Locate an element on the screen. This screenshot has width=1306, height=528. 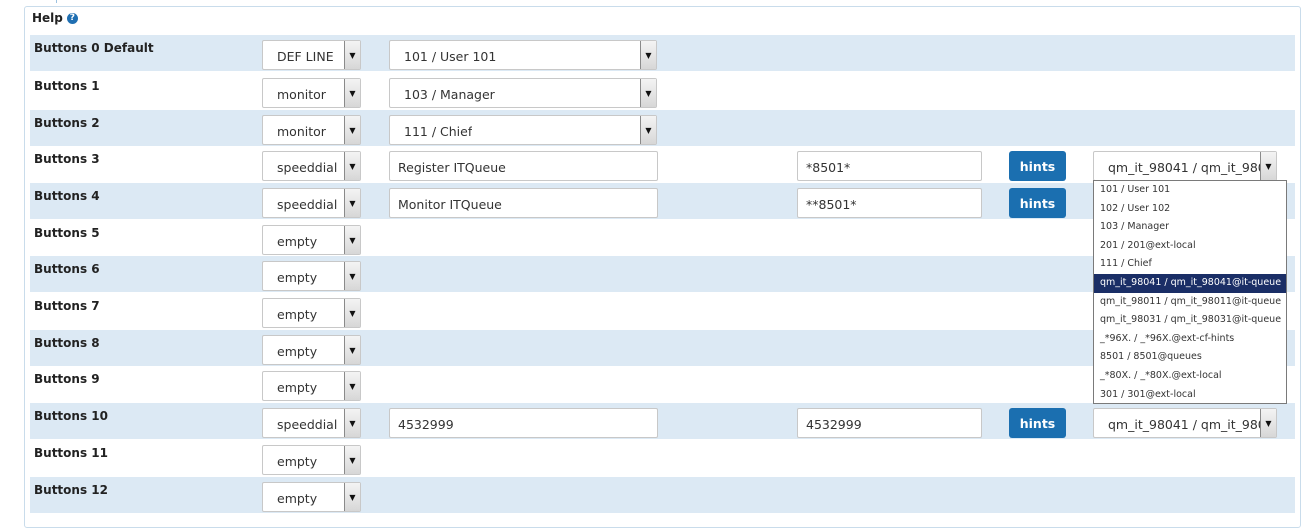
button-row-label: Buttons 0 Default is located at coordinates (94, 48).